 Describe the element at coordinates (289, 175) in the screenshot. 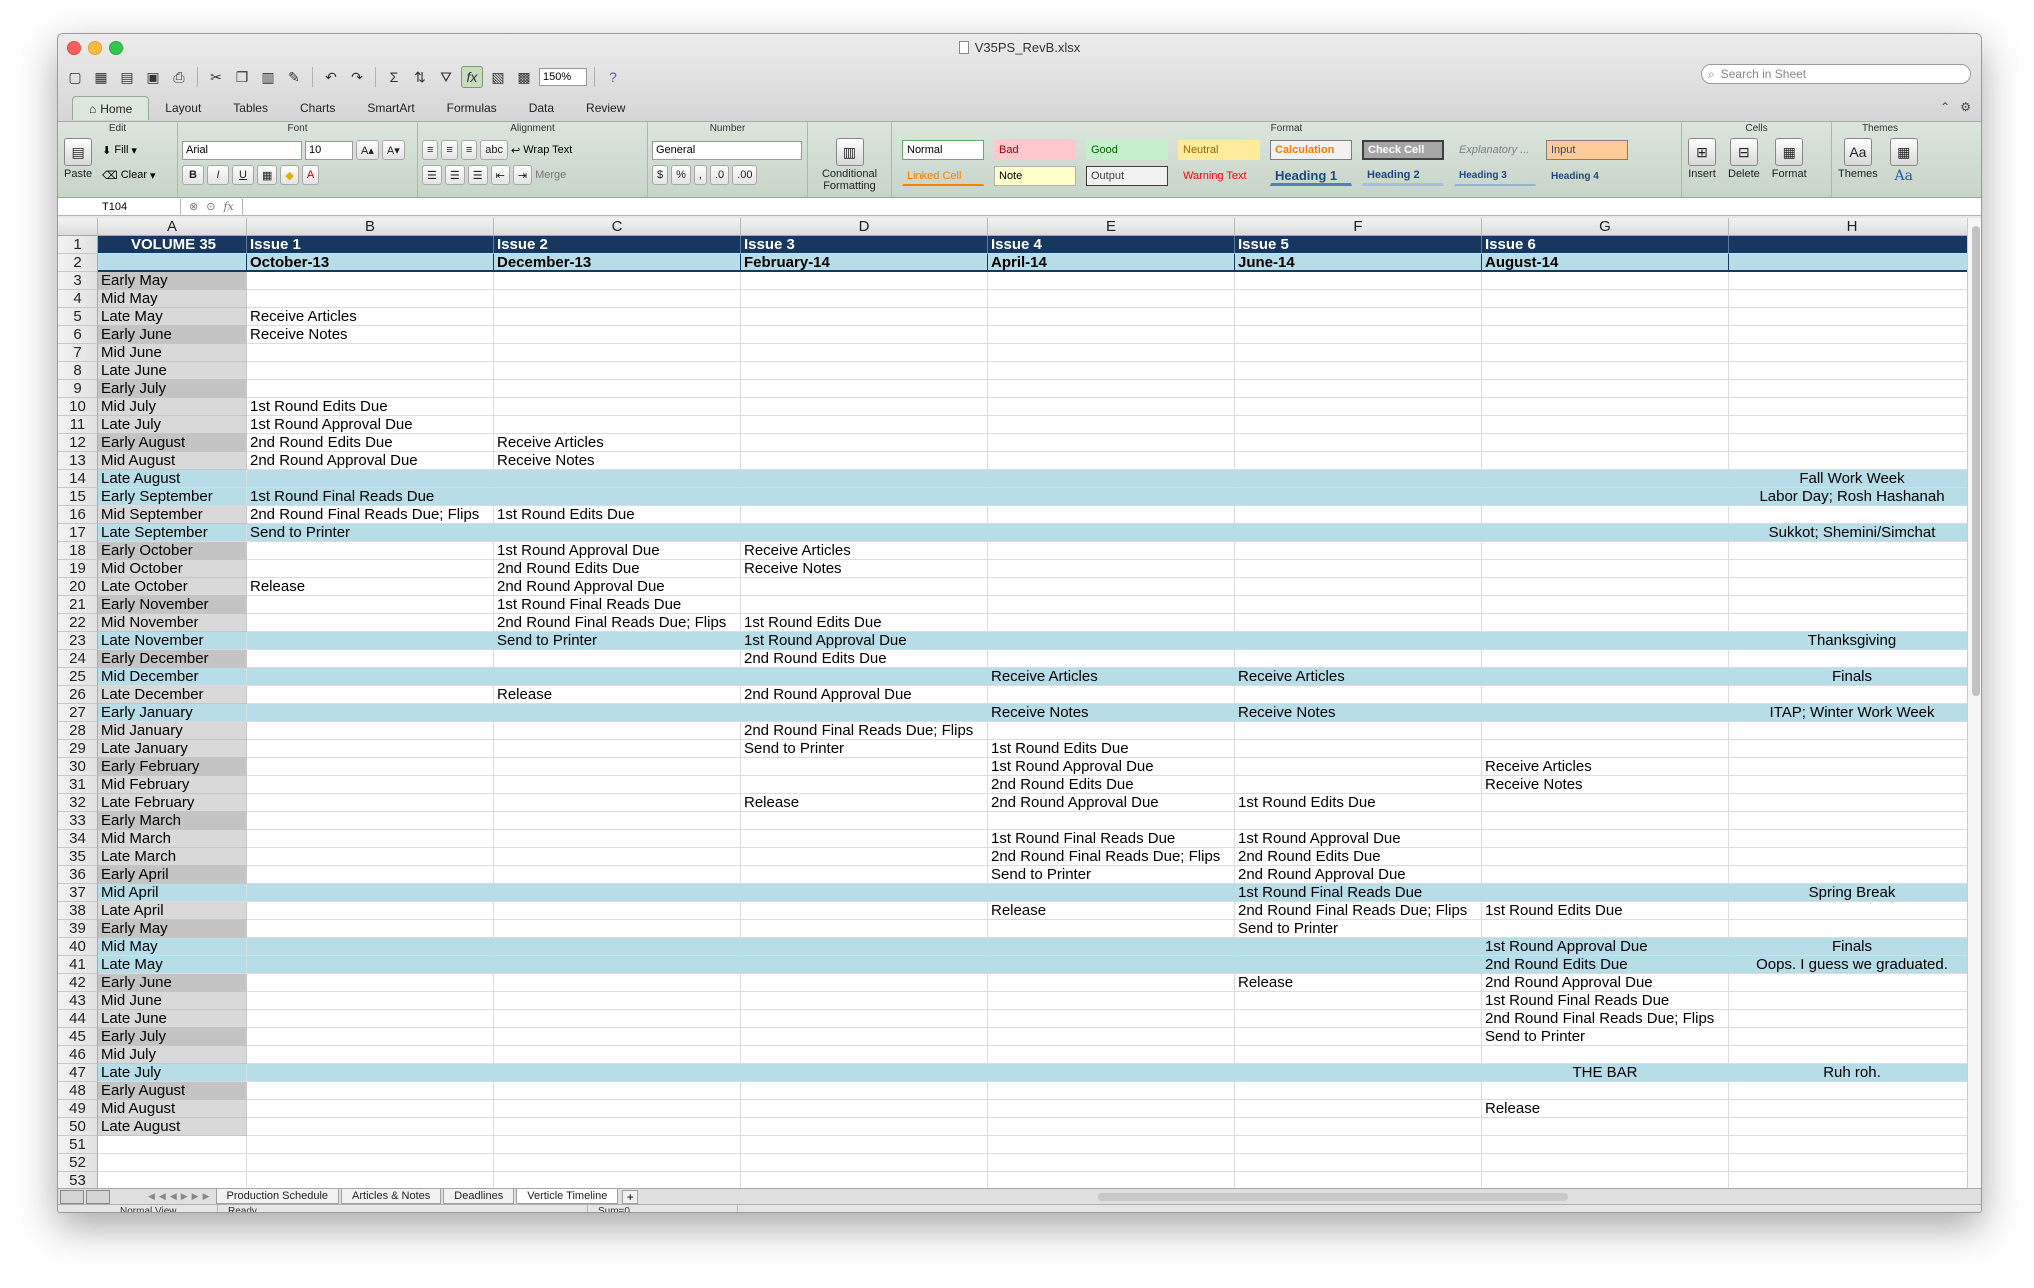

I see `fill-color-icon: ◆` at that location.